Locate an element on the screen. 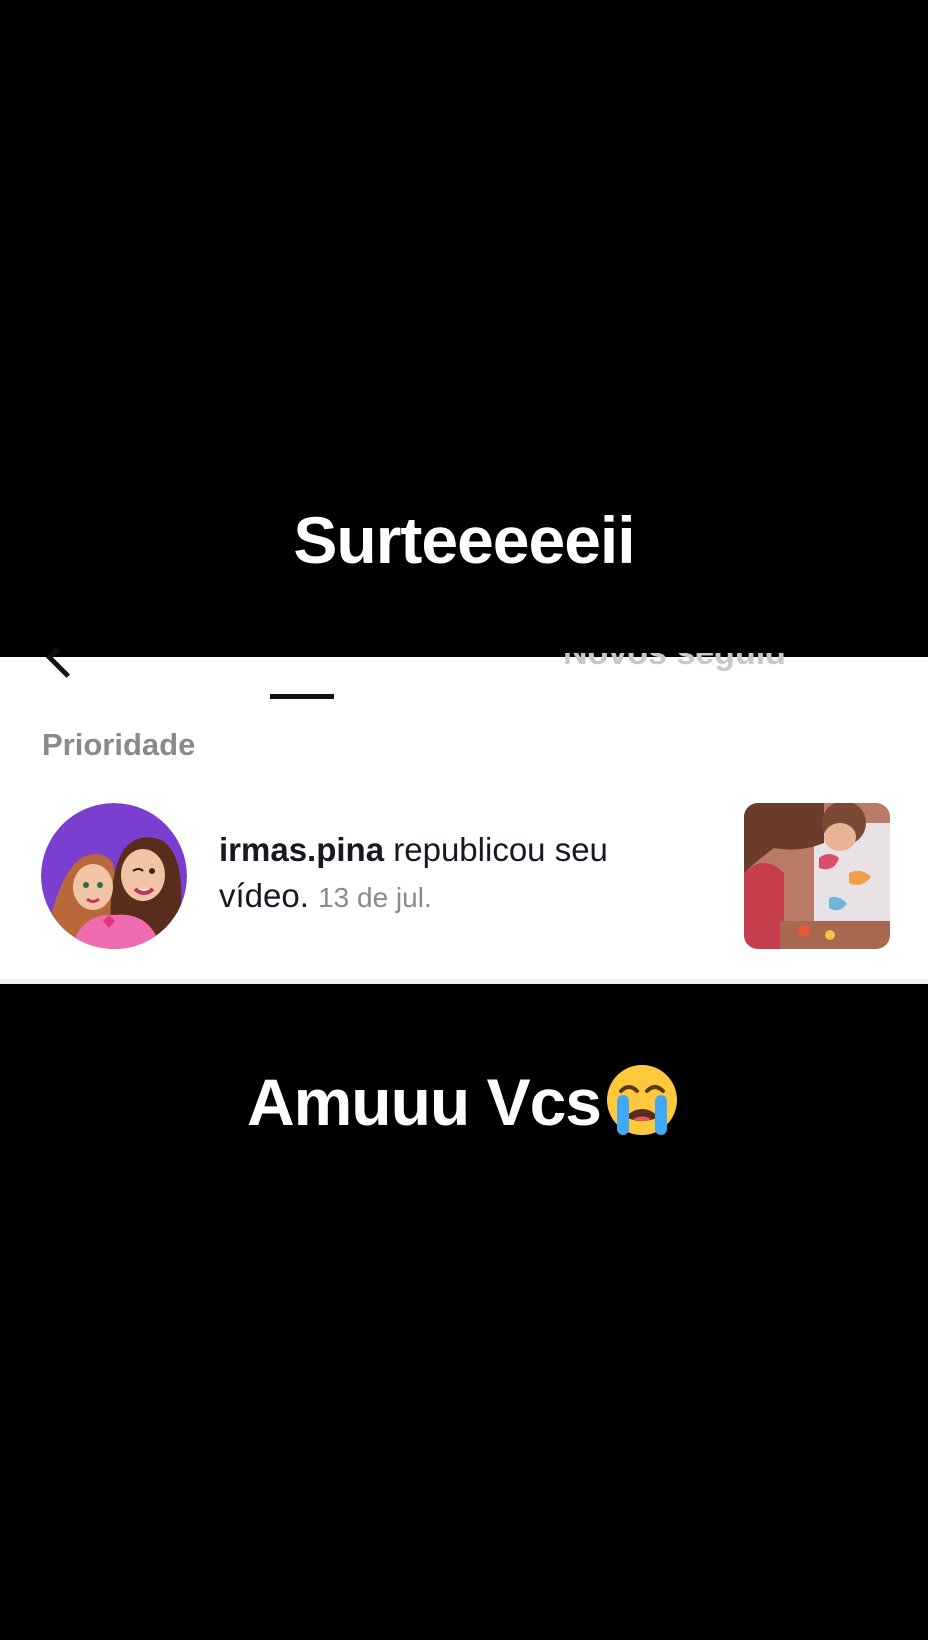  avatar-illustration-icon is located at coordinates (114, 876).